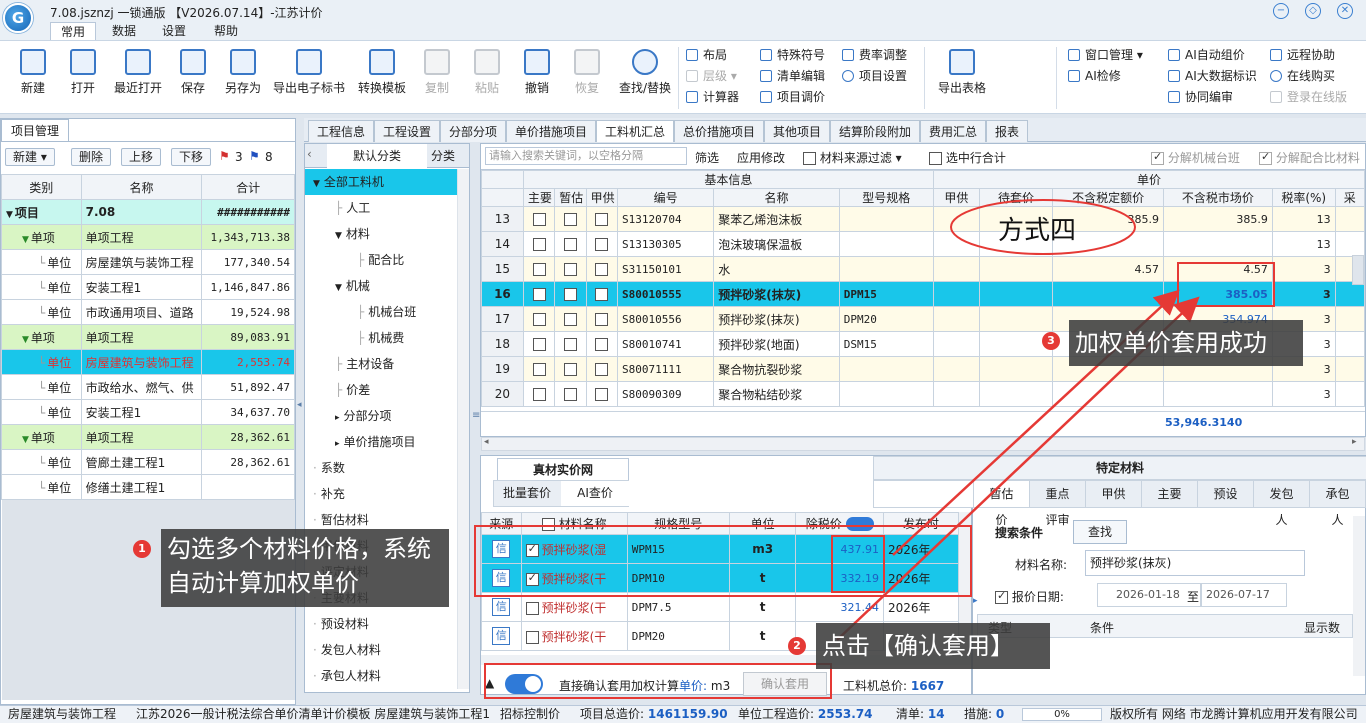 Image resolution: width=1366 pixels, height=723 pixels. Describe the element at coordinates (341, 131) in the screenshot. I see `tab-0: 工程信息` at that location.